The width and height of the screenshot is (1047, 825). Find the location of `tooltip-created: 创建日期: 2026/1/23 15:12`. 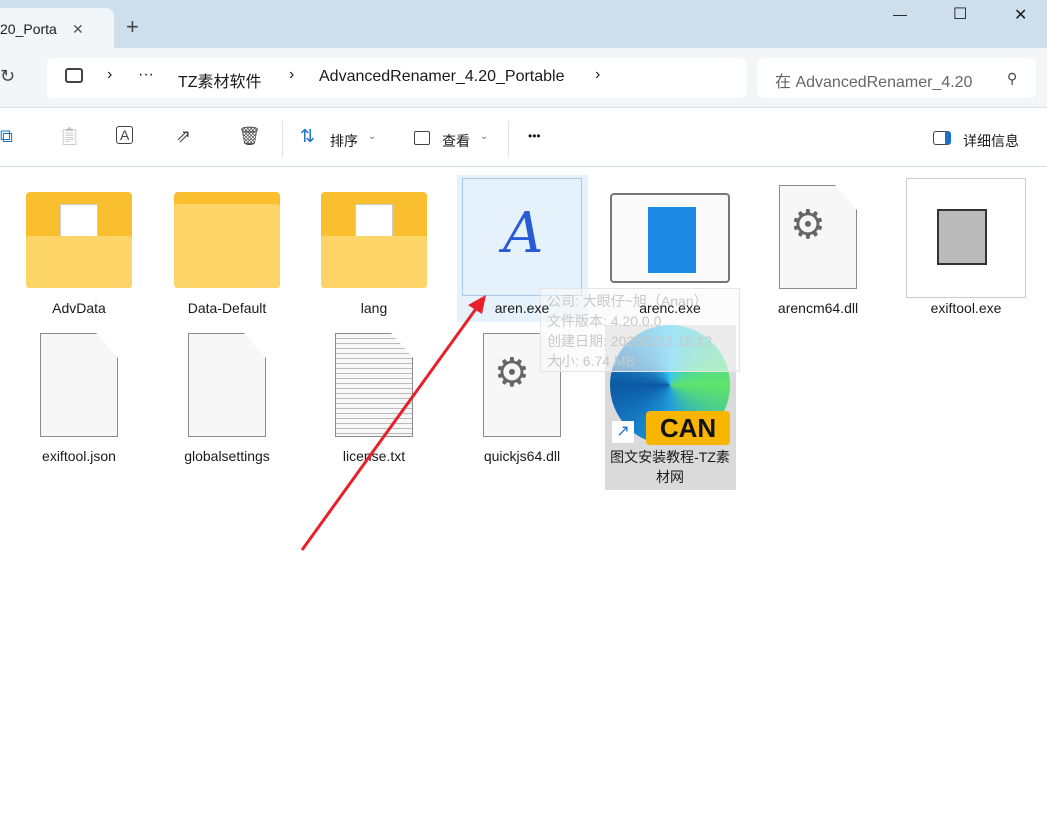

tooltip-created: 创建日期: 2026/1/23 15:12 is located at coordinates (629, 341).